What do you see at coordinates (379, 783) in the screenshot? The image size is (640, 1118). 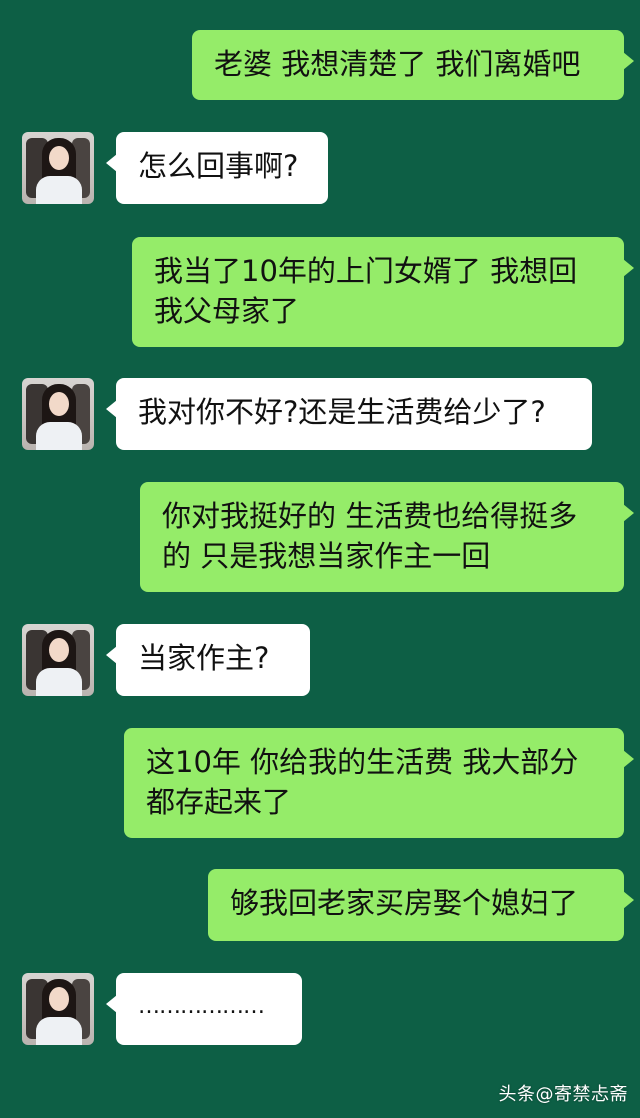 I see `outgoing-message-bubble: 这10年 你给我的生活费 我大部分都存起来了` at bounding box center [379, 783].